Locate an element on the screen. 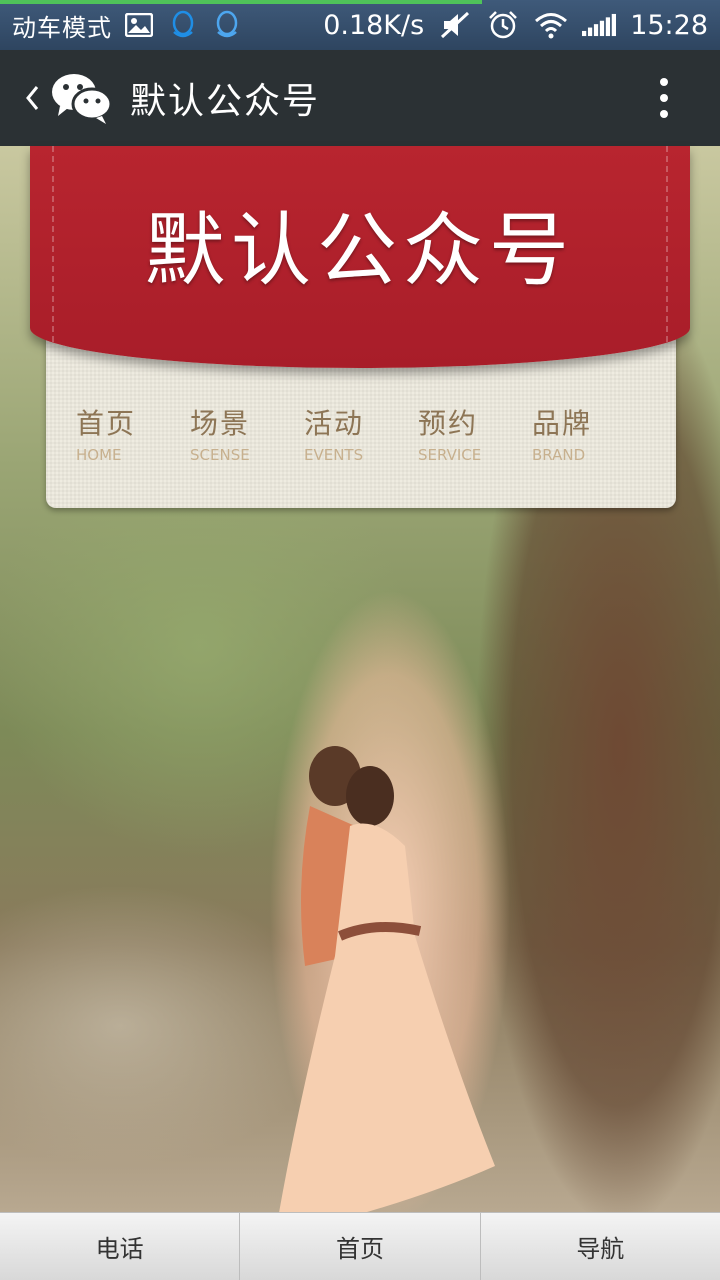  menu-item-label: 首页 is located at coordinates (106, 423).